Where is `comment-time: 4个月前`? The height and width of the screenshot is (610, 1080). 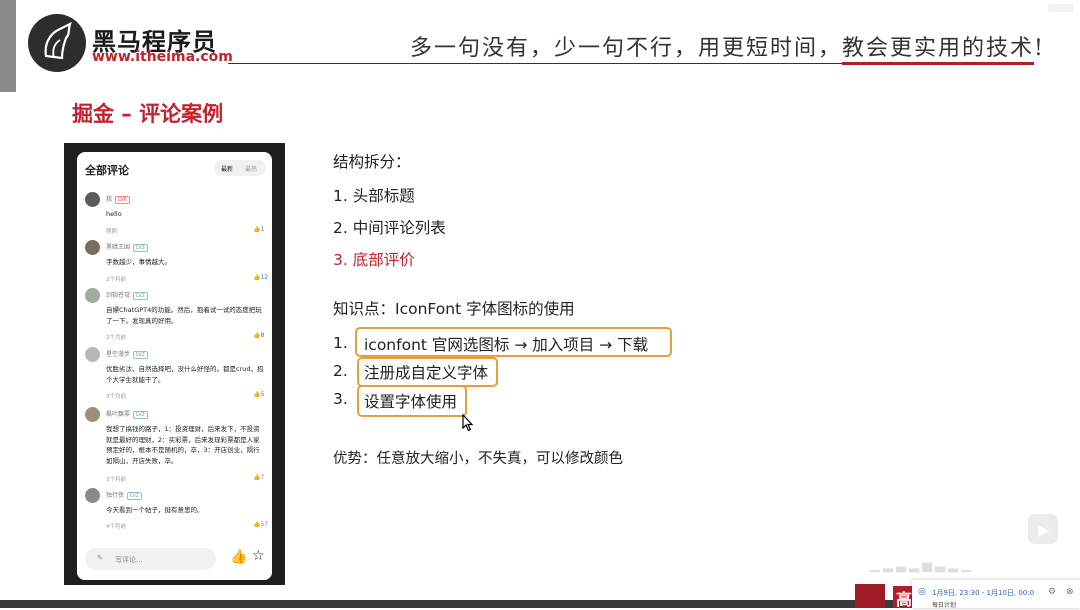 comment-time: 4个月前 is located at coordinates (116, 527).